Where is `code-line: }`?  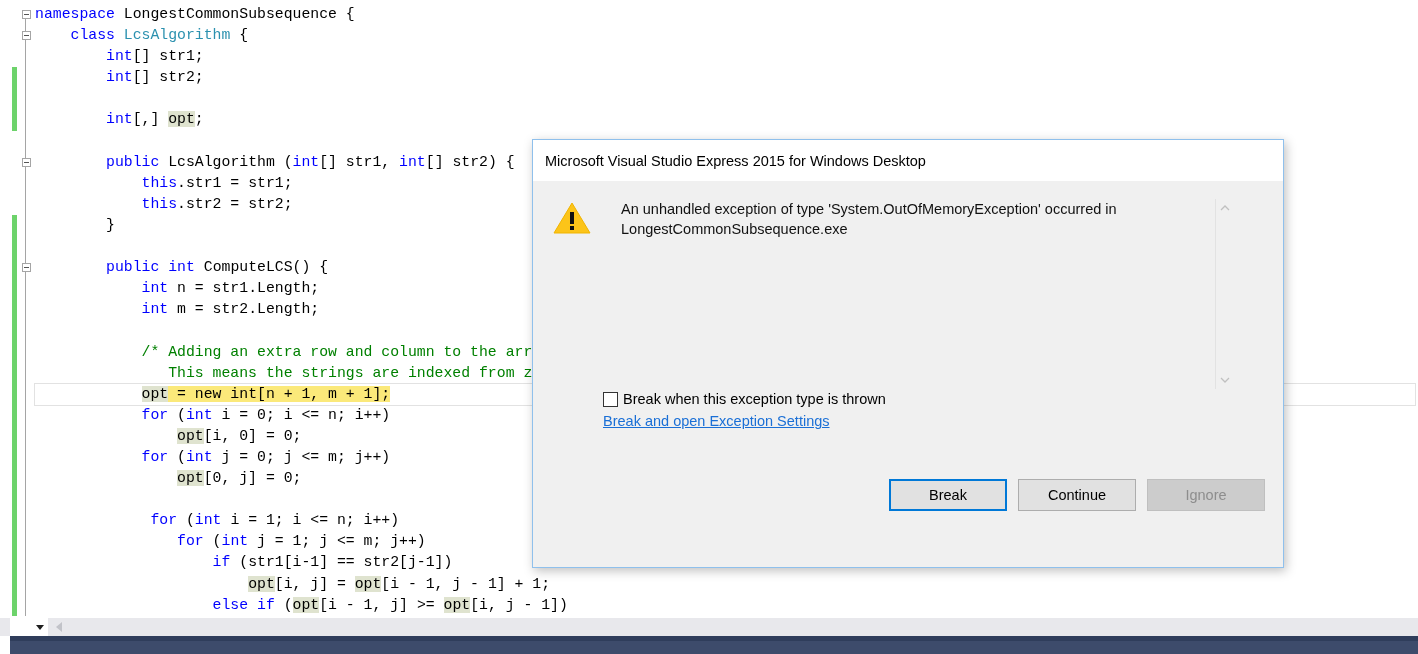
code-line: } is located at coordinates (110, 225).